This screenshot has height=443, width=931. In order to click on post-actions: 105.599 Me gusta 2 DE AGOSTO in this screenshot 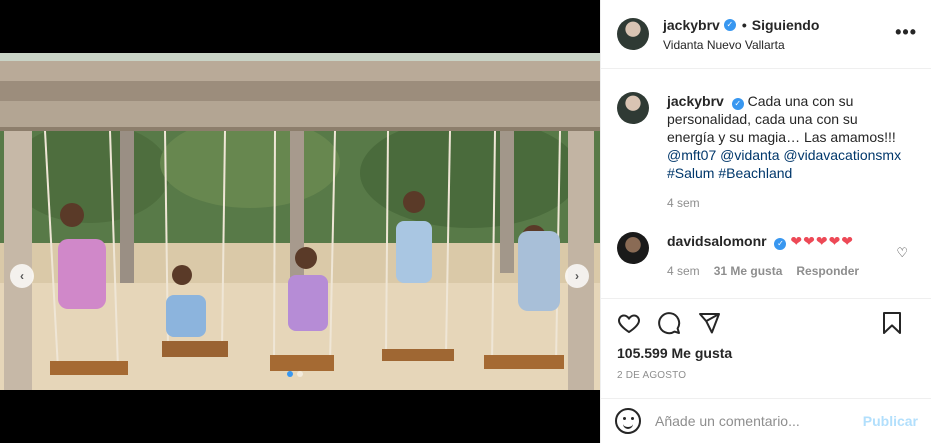, I will do `click(766, 339)`.